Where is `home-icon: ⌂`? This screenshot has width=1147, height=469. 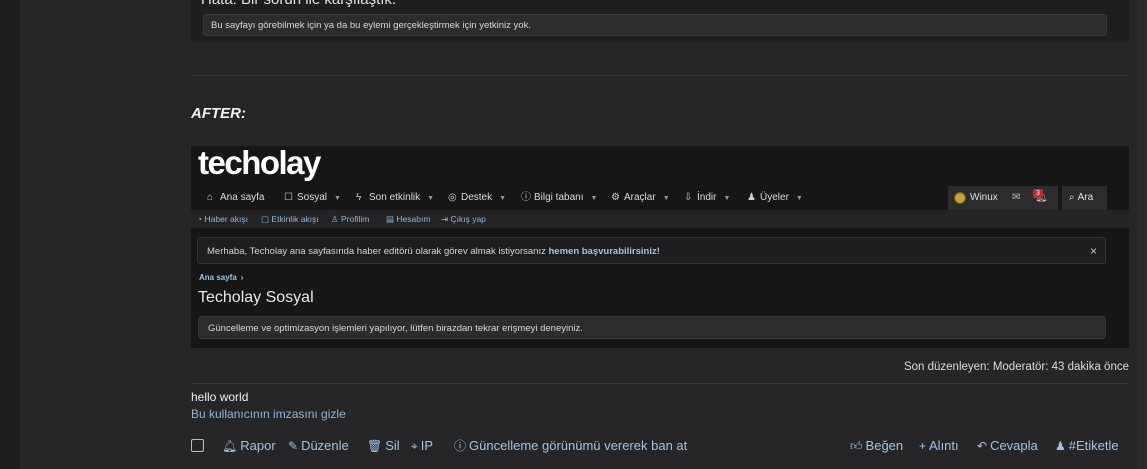
home-icon: ⌂ is located at coordinates (210, 197).